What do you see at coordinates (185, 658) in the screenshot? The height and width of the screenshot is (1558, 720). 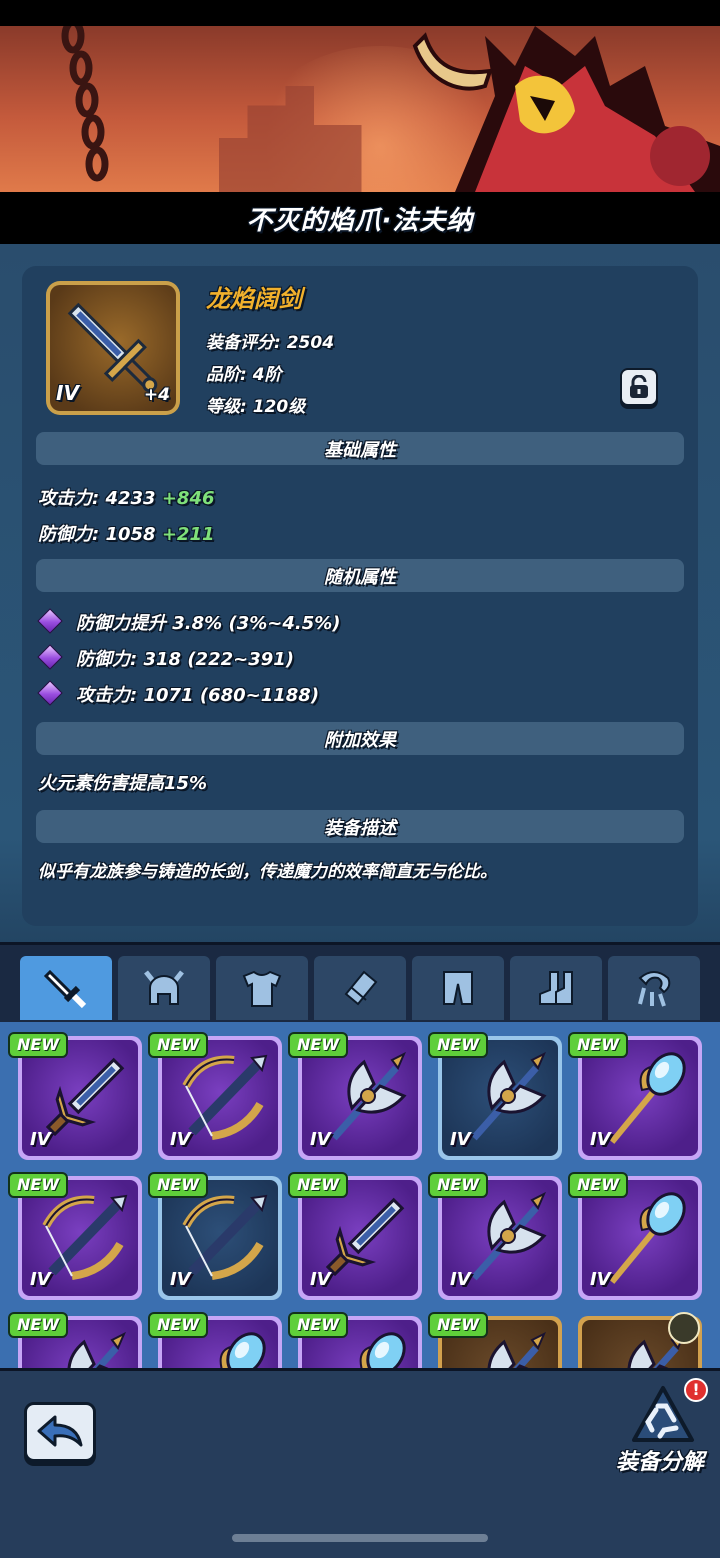 I see `random-stat-2: 防御力: 318 (222~391)` at bounding box center [185, 658].